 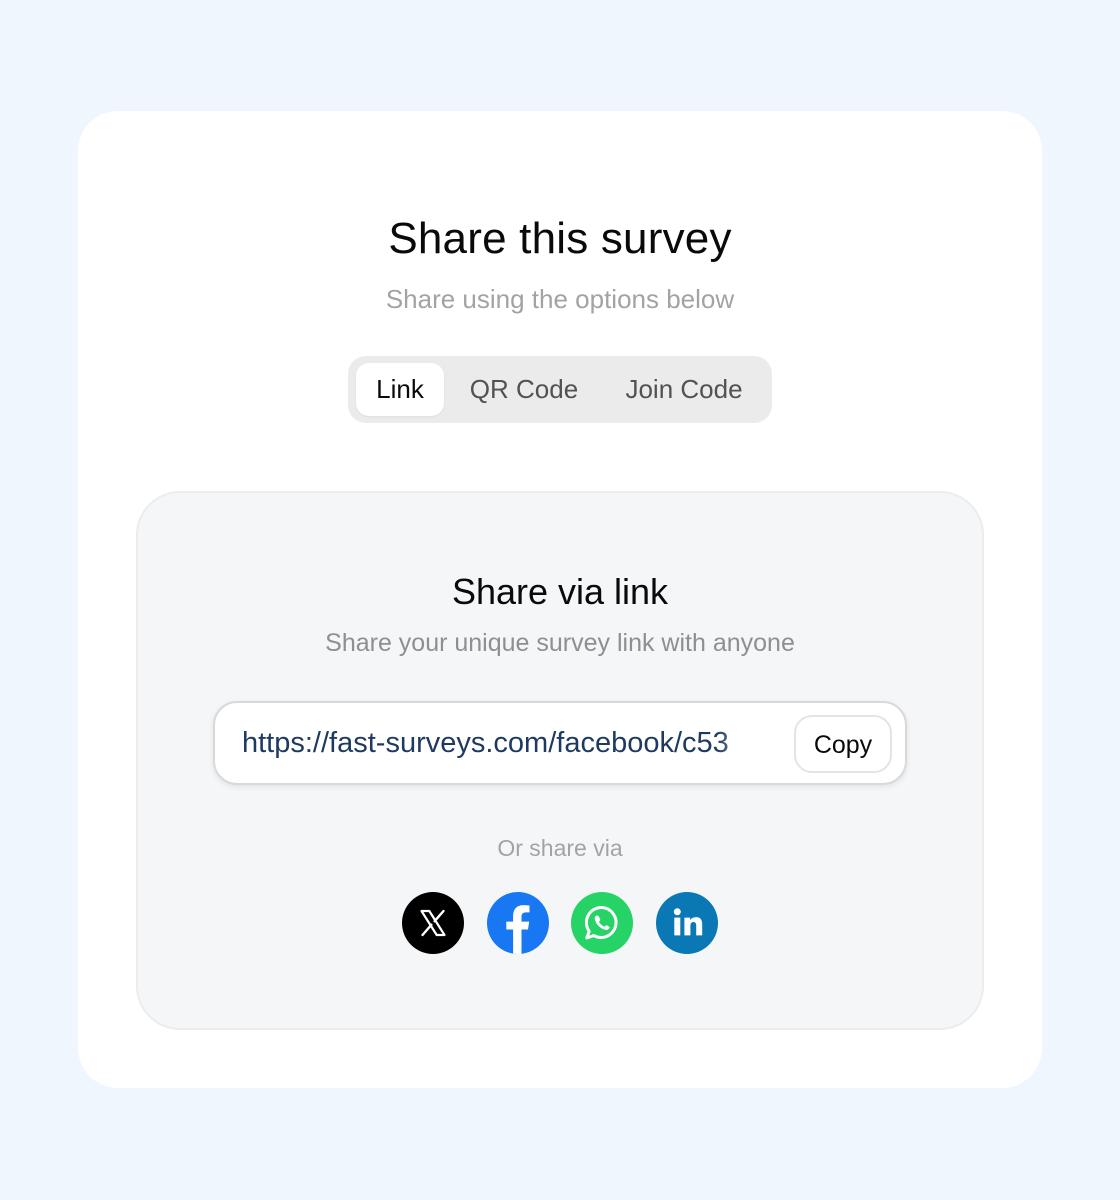 I want to click on dialog-subtitle: Share using the options below, so click(x=560, y=299).